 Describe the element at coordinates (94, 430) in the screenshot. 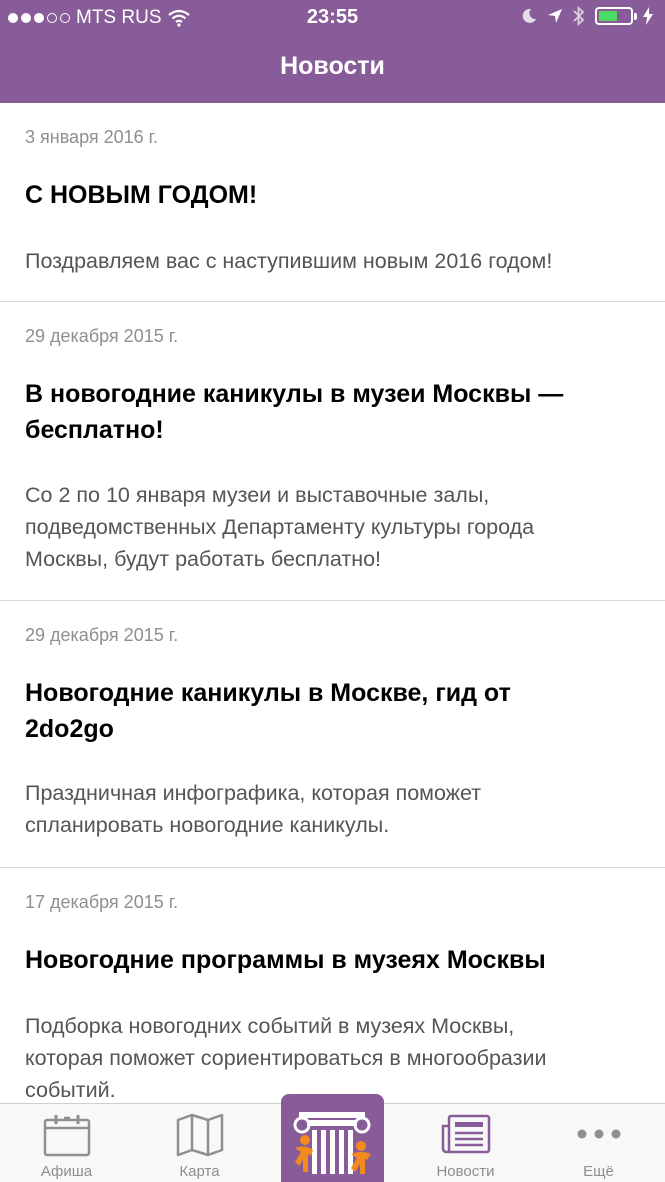

I see `news-title-line: бесплатно!` at that location.